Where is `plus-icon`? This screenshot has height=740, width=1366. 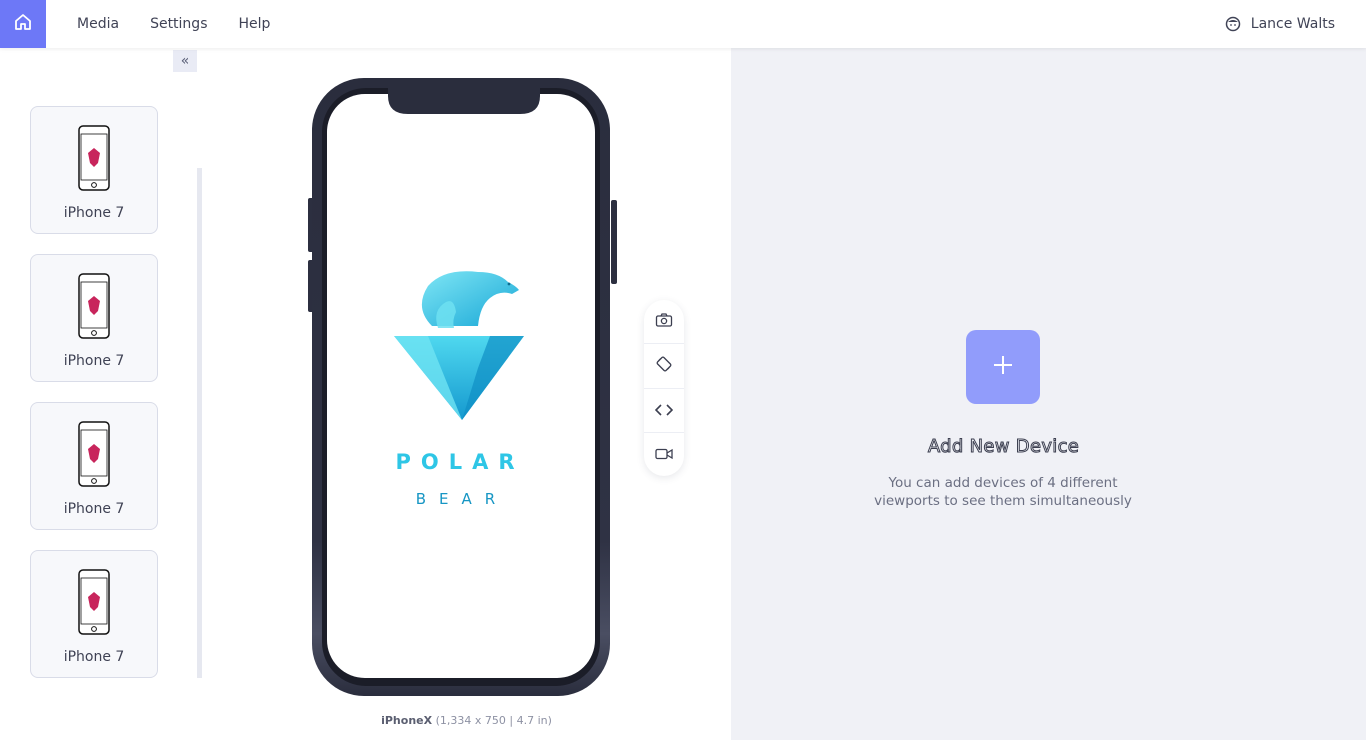 plus-icon is located at coordinates (1003, 367).